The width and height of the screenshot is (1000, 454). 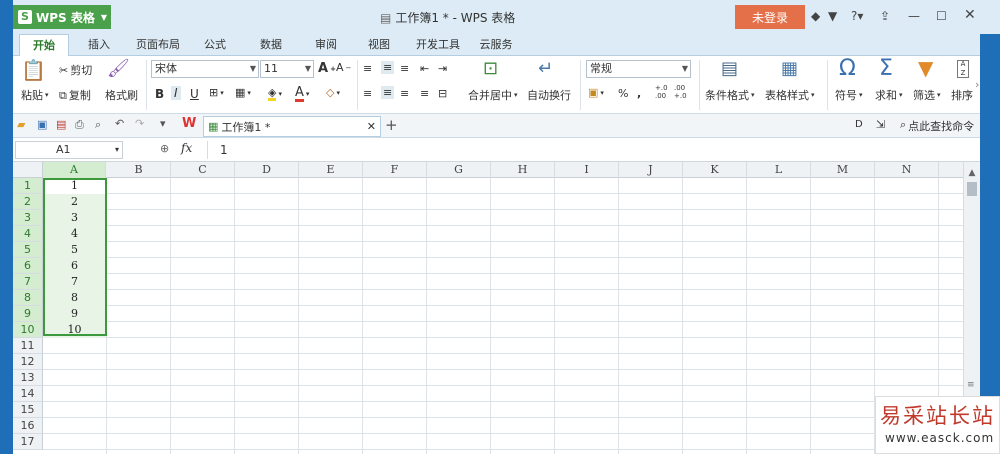 I want to click on row-header-10: 10, so click(x=28, y=330).